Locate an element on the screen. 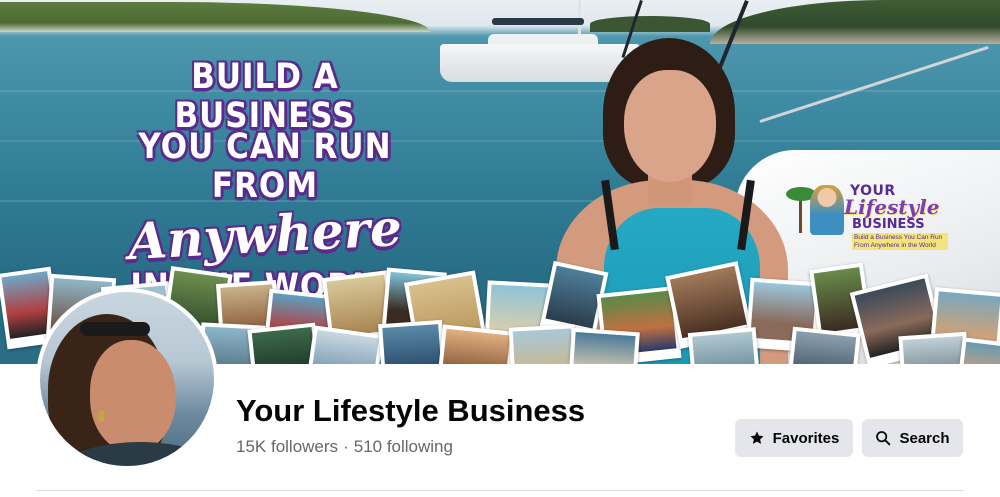 The height and width of the screenshot is (497, 1000). following-link: 510 following is located at coordinates (403, 446).